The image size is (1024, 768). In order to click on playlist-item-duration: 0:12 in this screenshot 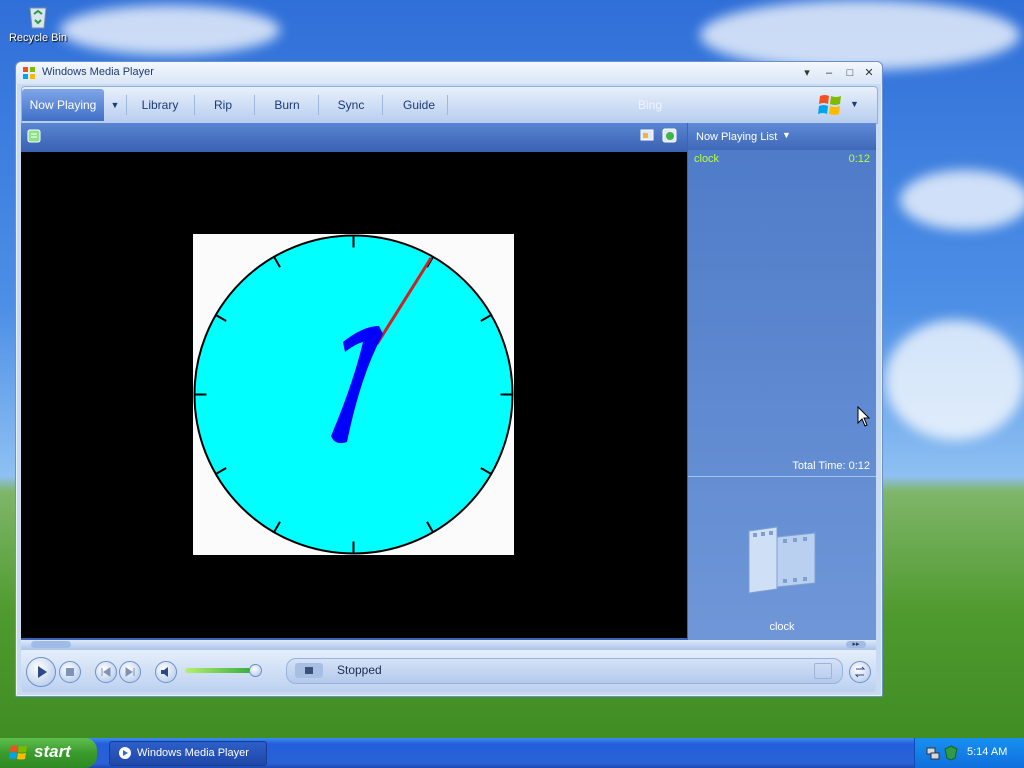, I will do `click(859, 159)`.